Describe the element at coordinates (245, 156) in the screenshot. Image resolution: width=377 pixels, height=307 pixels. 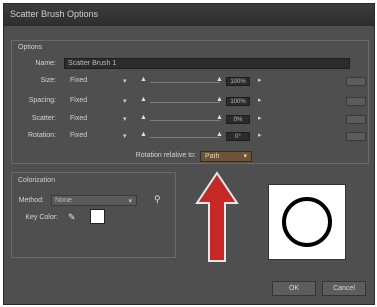
I see `rotation-relative-chevron-down-icon: ▾` at that location.